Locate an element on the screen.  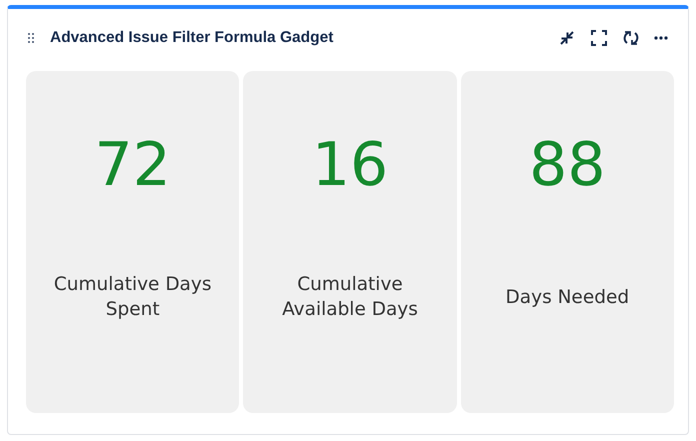
metric-value: 72 is located at coordinates (132, 165).